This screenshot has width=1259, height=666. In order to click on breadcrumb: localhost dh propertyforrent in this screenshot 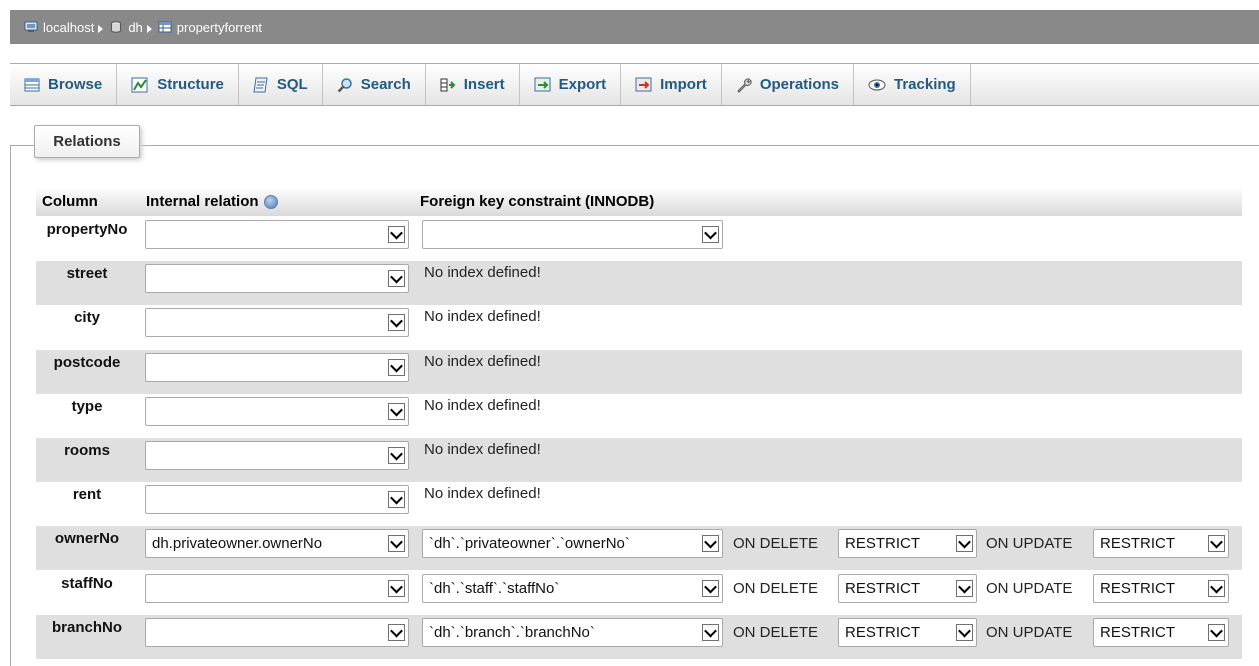, I will do `click(634, 27)`.